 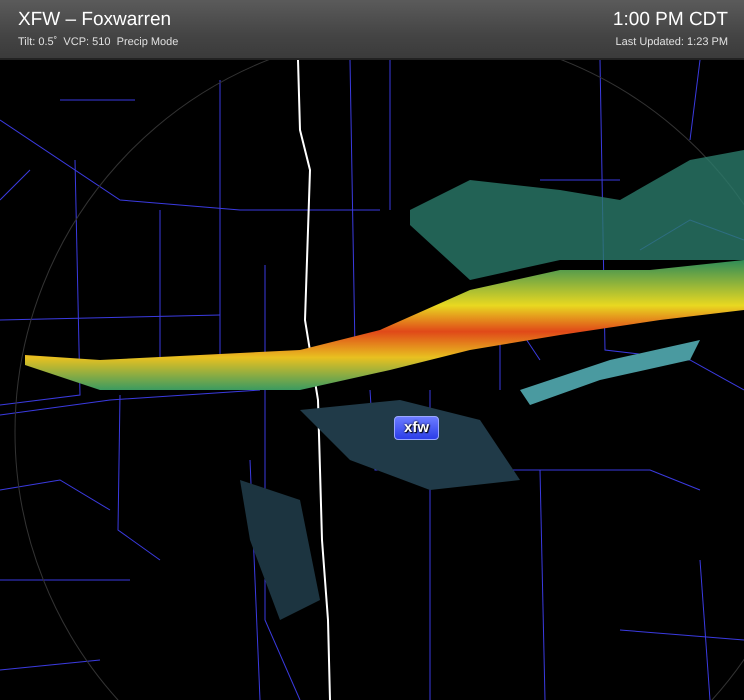 What do you see at coordinates (417, 428) in the screenshot?
I see `station-marker: xfw` at bounding box center [417, 428].